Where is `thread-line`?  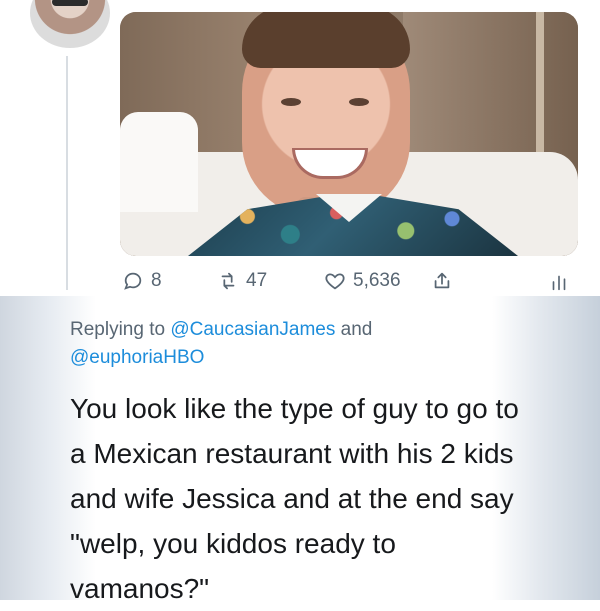 thread-line is located at coordinates (67, 173).